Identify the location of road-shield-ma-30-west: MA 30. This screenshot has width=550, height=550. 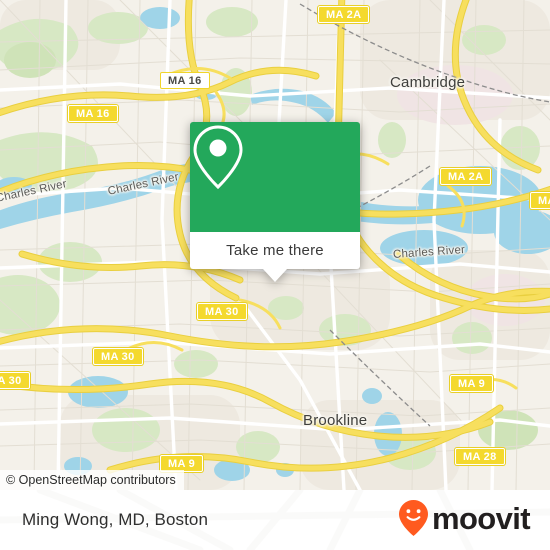
(118, 356).